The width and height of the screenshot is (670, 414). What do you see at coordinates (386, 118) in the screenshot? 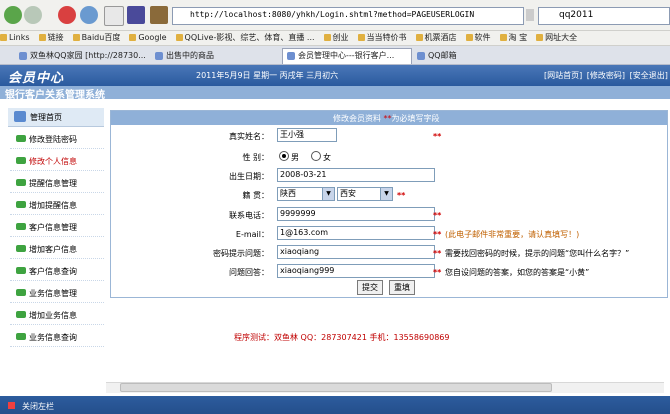
I see `panel-title: 修改会员资料 **为必填写字段` at bounding box center [386, 118].